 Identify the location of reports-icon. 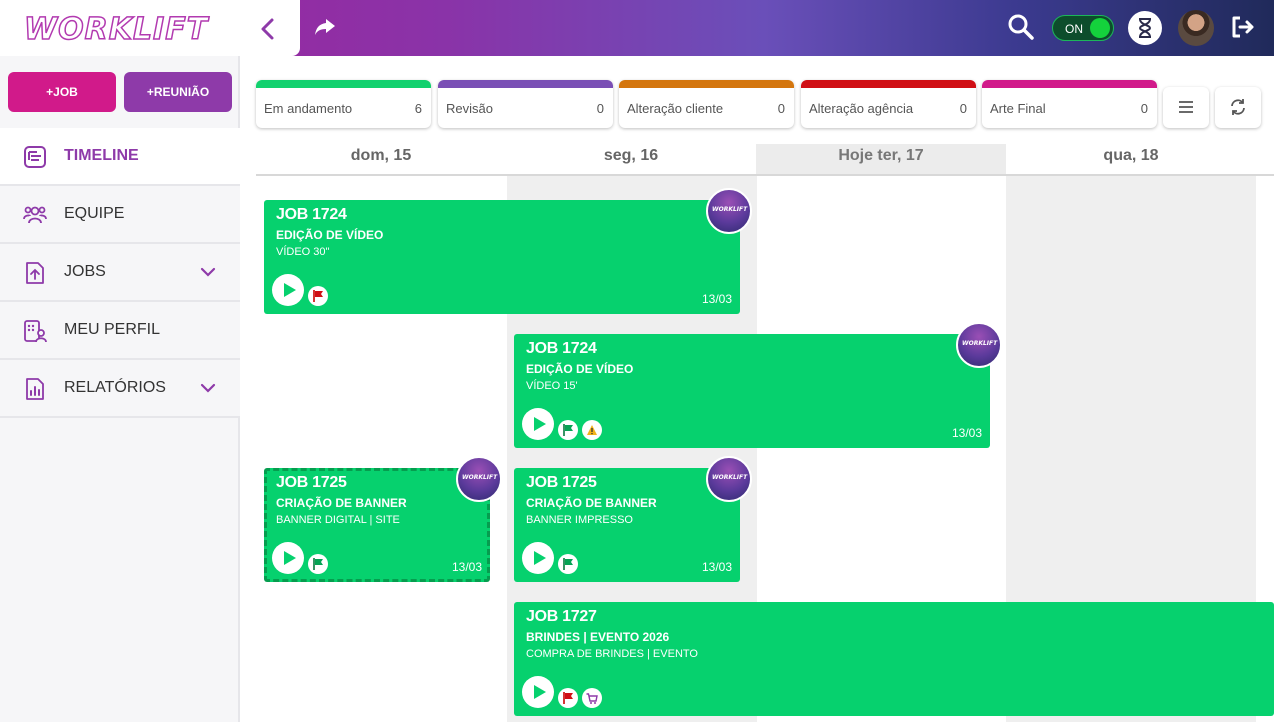
(35, 389).